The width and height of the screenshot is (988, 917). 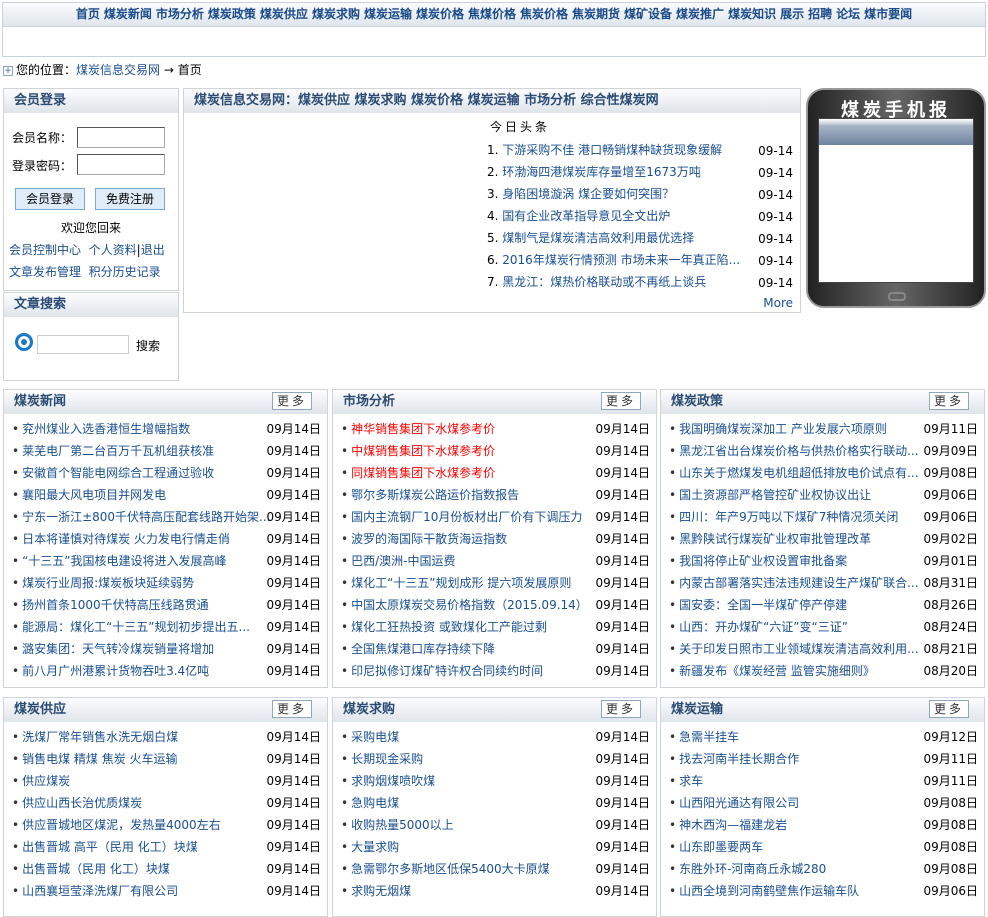 I want to click on article-link: 扬州首条1000千伏特高压线路贯通, so click(x=115, y=605).